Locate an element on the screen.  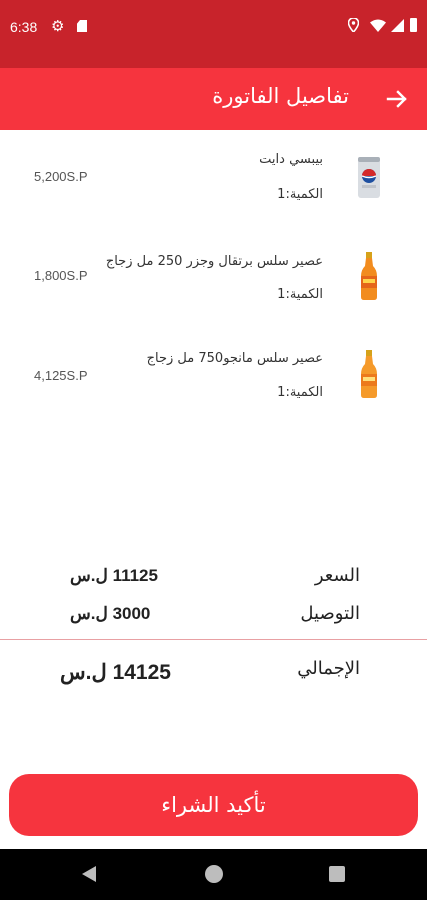
price-label: السعر is located at coordinates (337, 575).